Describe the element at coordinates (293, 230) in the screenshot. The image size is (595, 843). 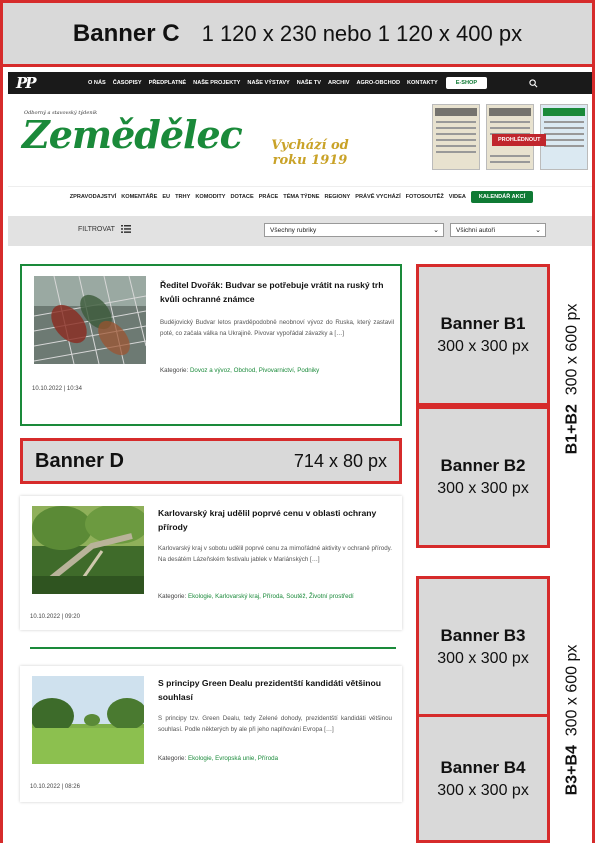
I see `rubrika-select-value: Všechny rubriky` at that location.